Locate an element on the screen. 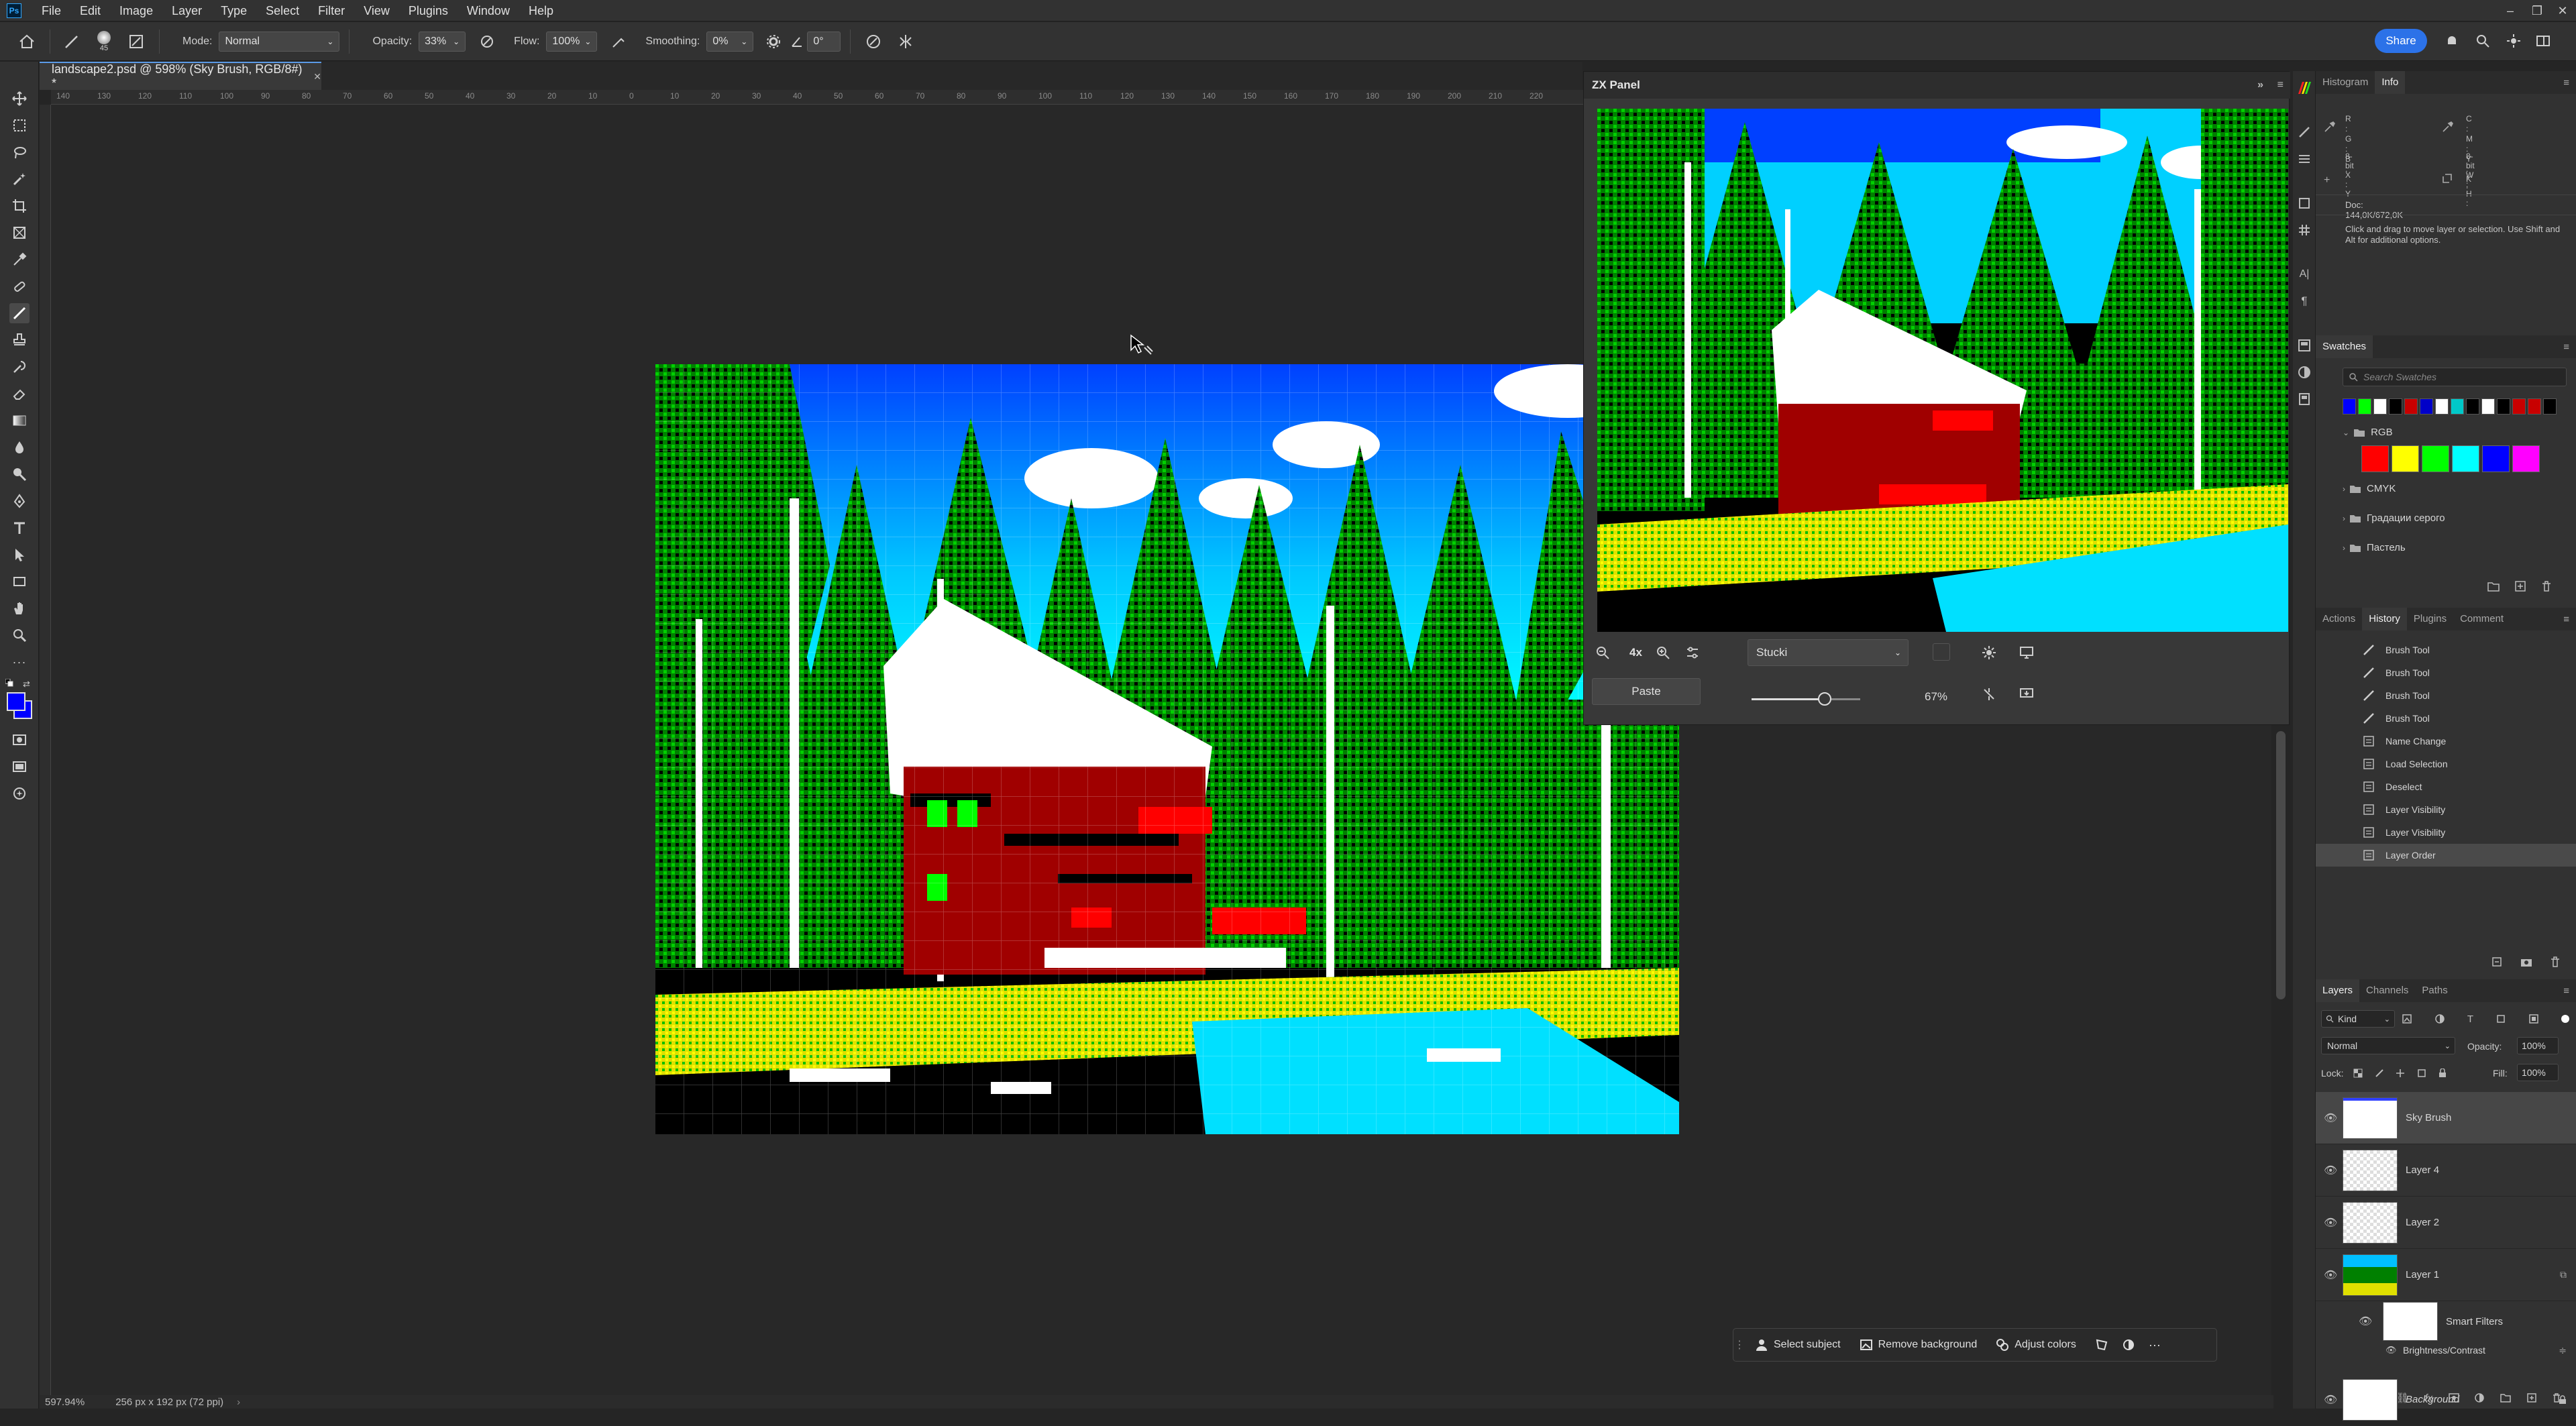 Image resolution: width=2576 pixels, height=1426 pixels. drag-handle-icon: ⋮ is located at coordinates (1739, 1345).